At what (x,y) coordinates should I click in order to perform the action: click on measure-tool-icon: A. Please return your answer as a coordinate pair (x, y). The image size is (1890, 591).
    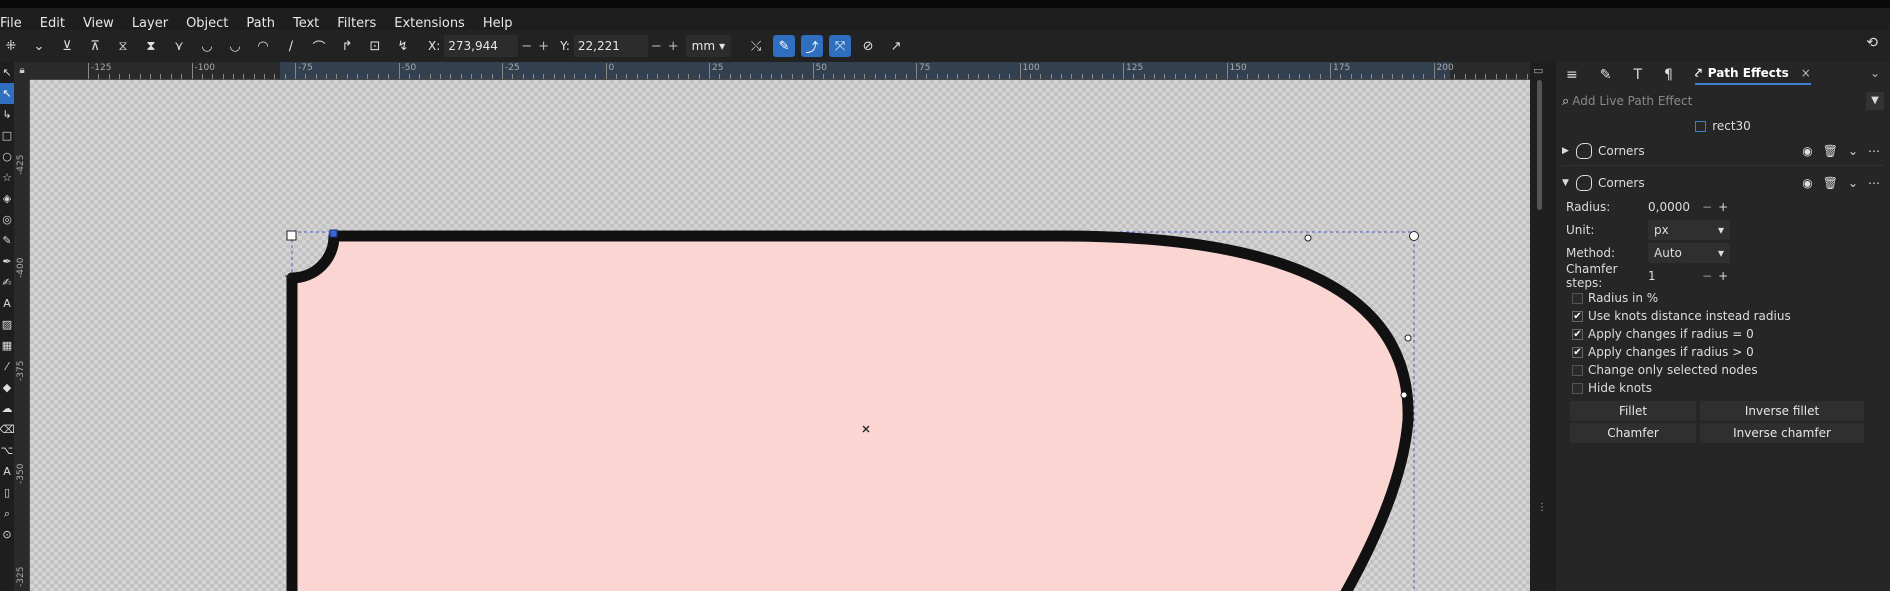
    Looking at the image, I should click on (7, 471).